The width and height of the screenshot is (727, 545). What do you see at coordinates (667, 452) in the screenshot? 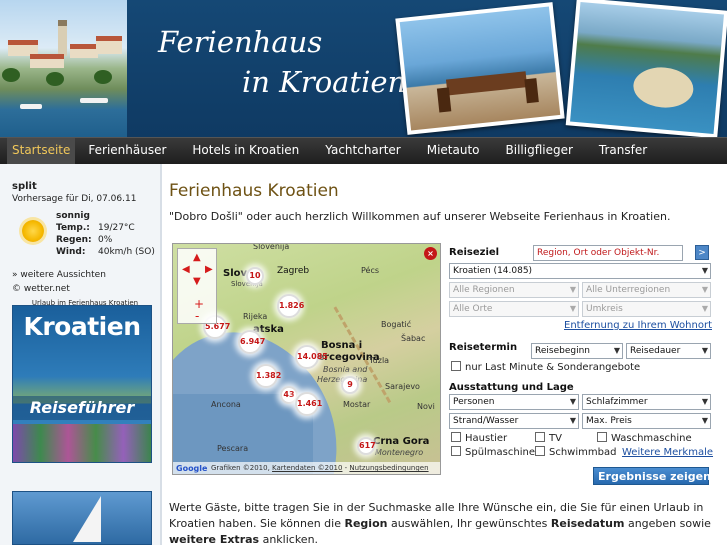
I see `more-features-link: Weitere Merkmale` at bounding box center [667, 452].